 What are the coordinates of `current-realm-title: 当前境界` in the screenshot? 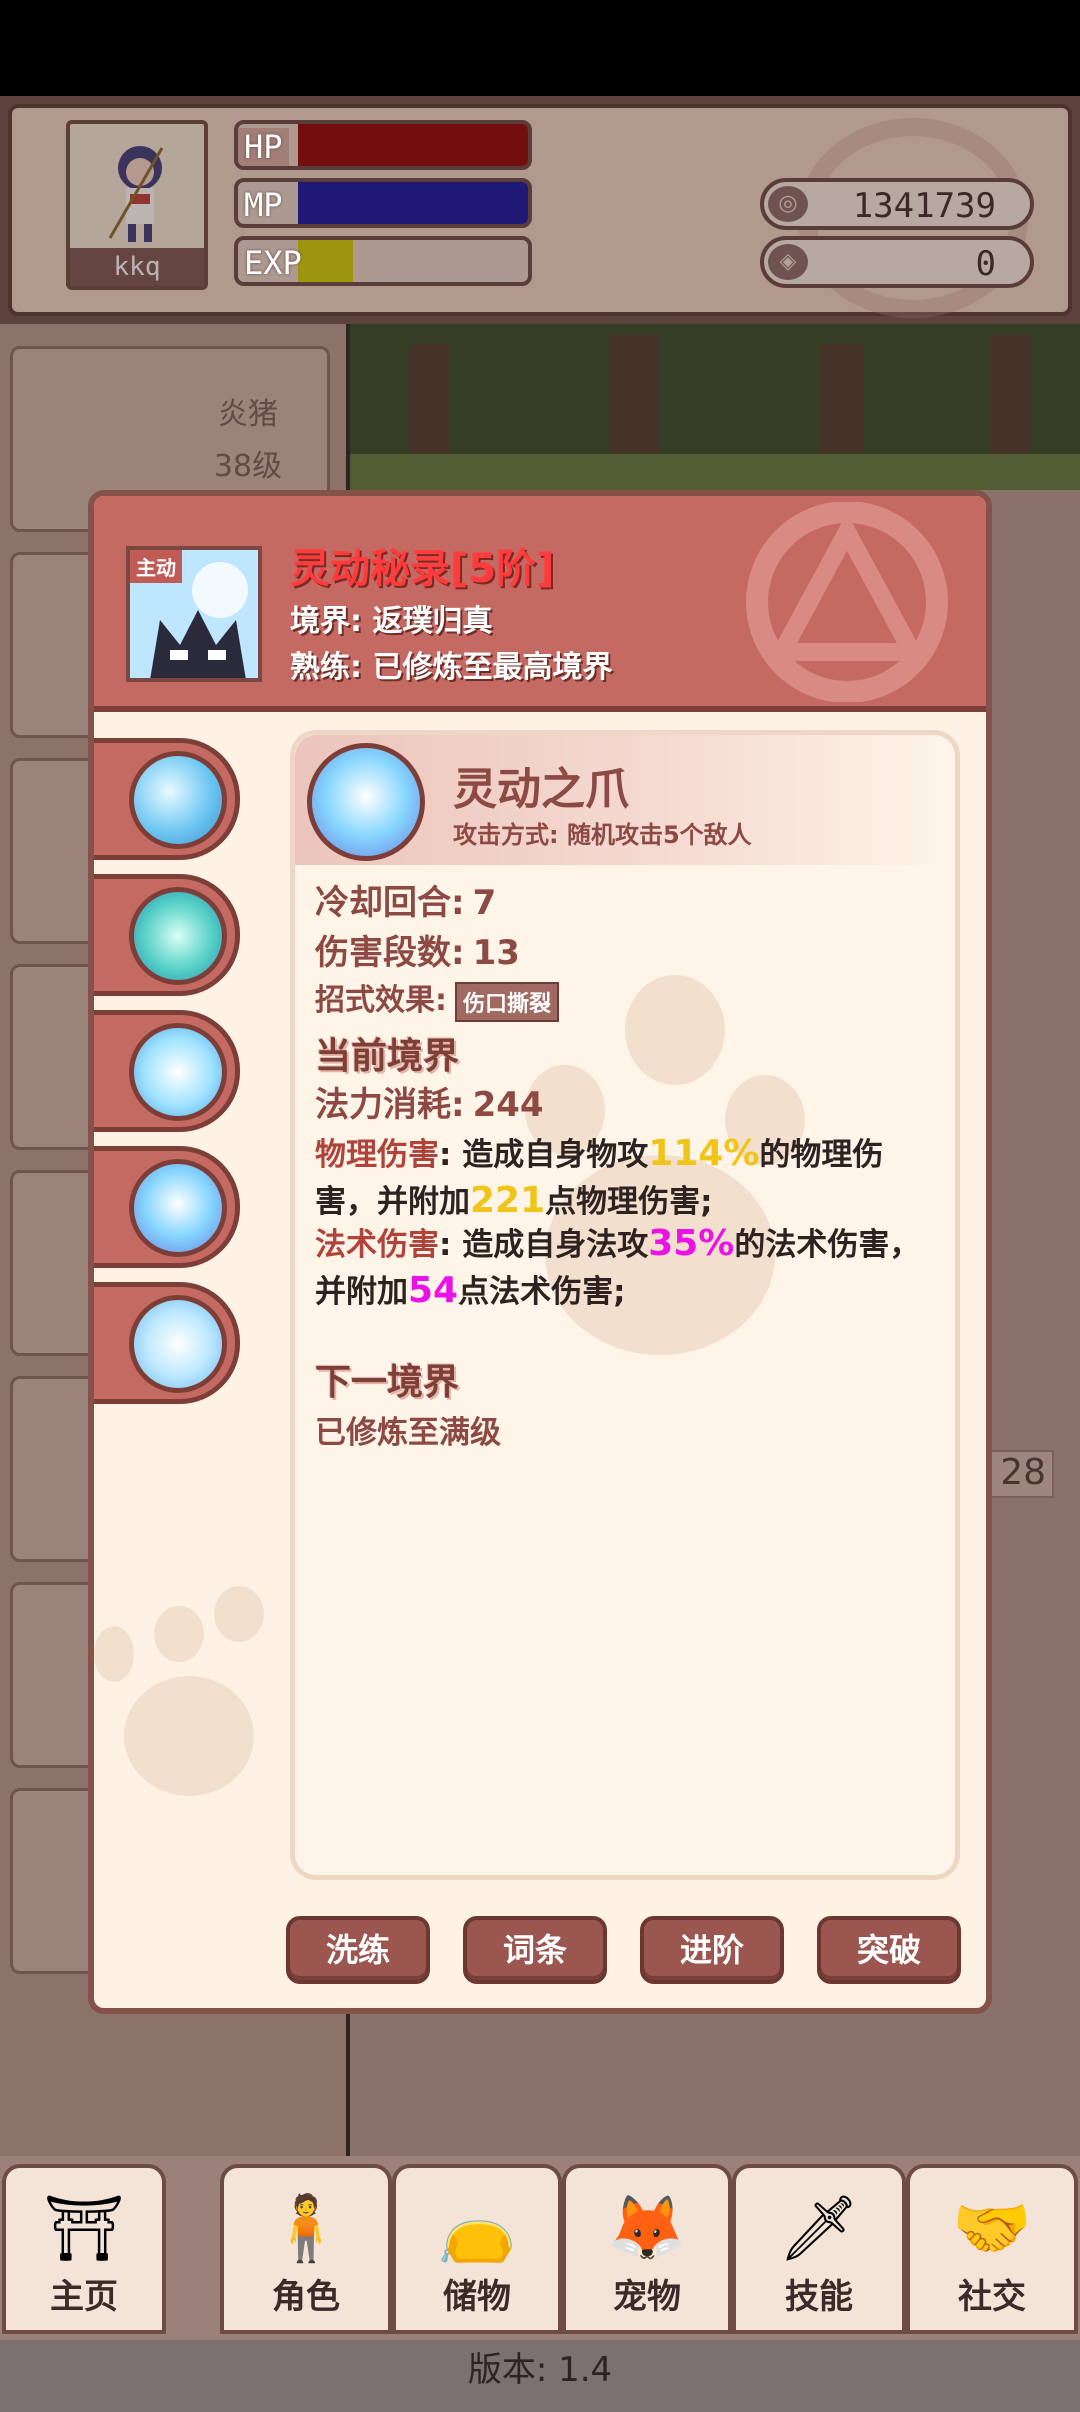 It's located at (387, 1056).